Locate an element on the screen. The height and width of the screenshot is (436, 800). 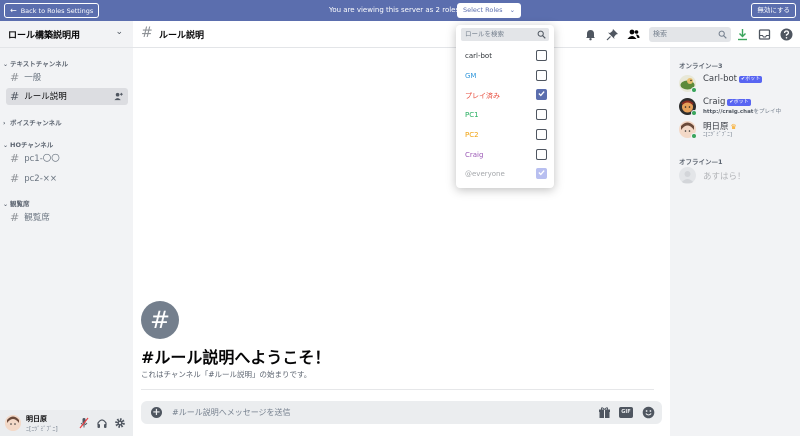
disable-button: 無効にする is located at coordinates (773, 10).